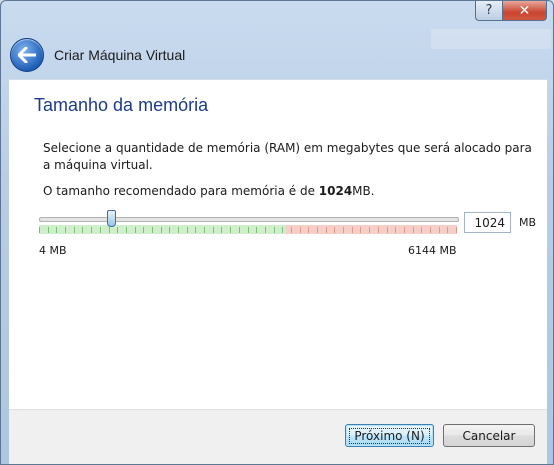  Describe the element at coordinates (528, 222) in the screenshot. I see `memory-unit-label: MB` at that location.